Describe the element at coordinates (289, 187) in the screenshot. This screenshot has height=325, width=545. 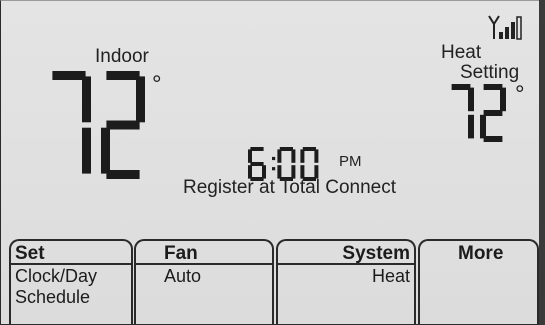
I see `status-message-text: Register at Total Connect` at that location.